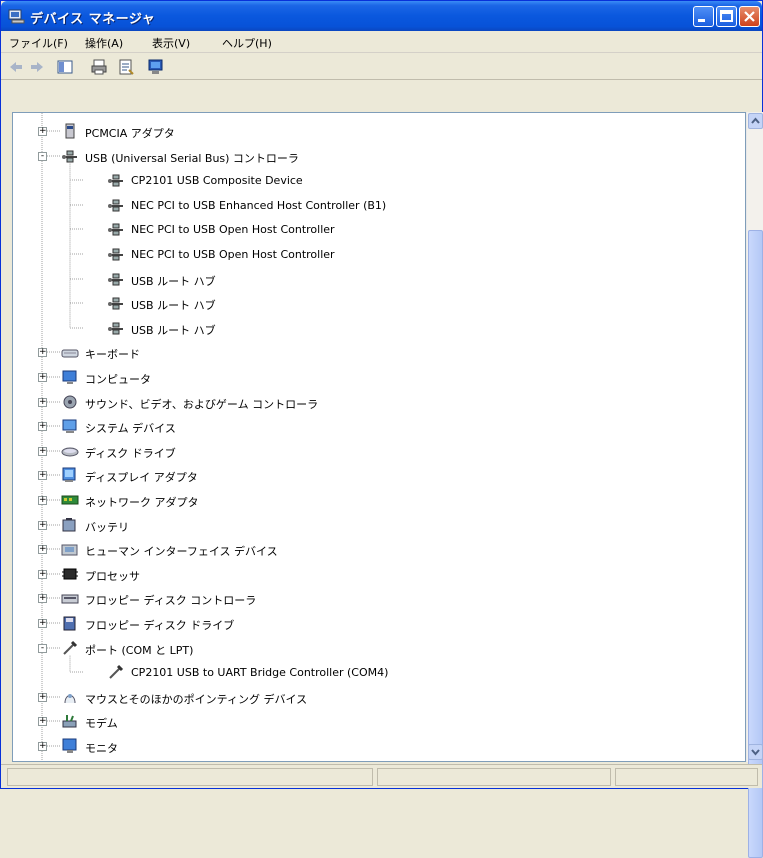  I want to click on tree-item-label: バッテリ, so click(107, 527).